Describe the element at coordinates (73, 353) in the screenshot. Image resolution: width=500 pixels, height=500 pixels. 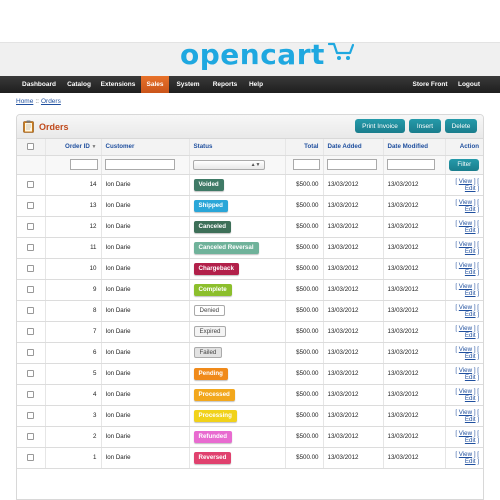
I see `order-id-cell: 6` at that location.